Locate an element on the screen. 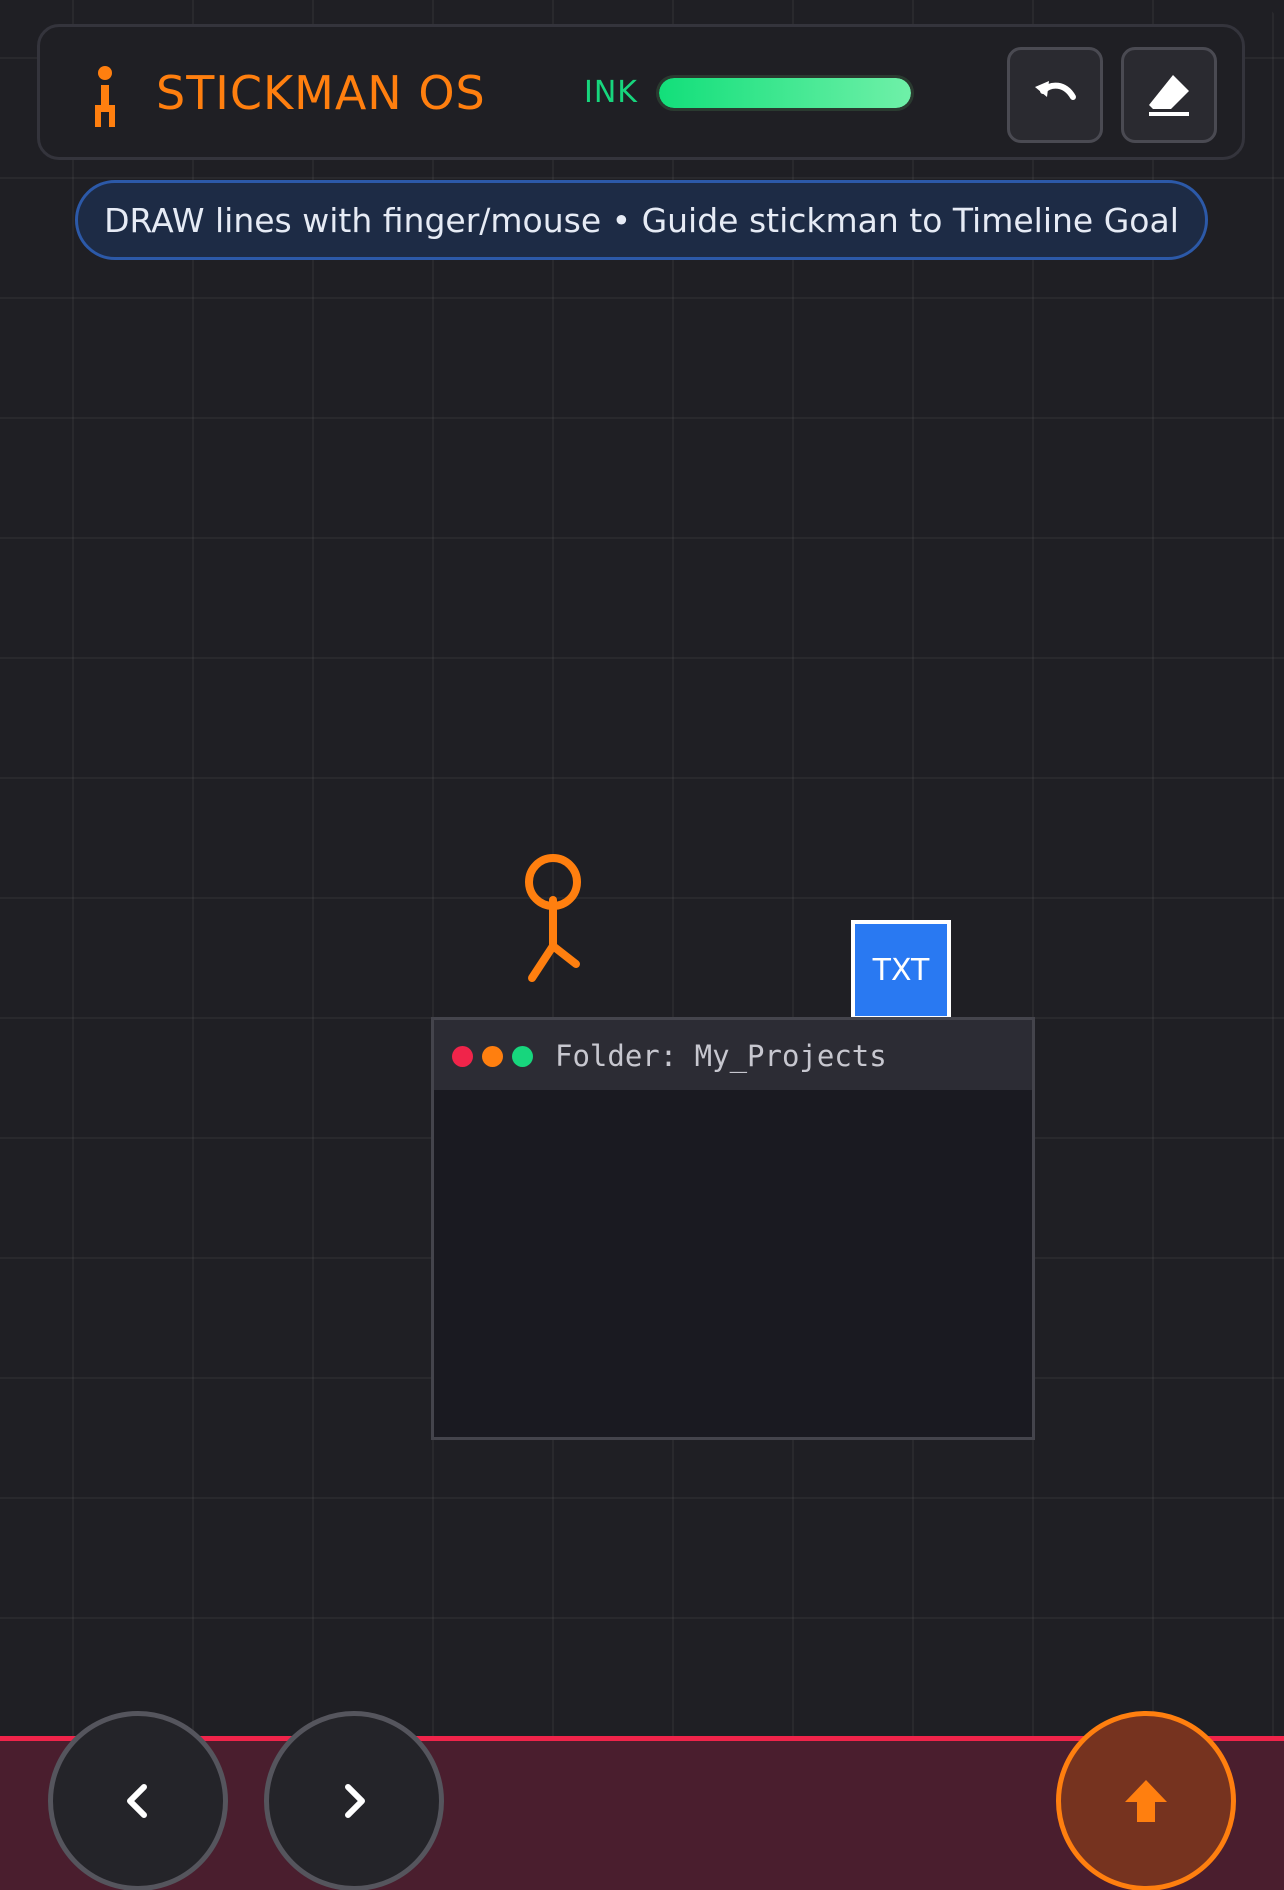  arrow-up-icon is located at coordinates (1146, 1801).